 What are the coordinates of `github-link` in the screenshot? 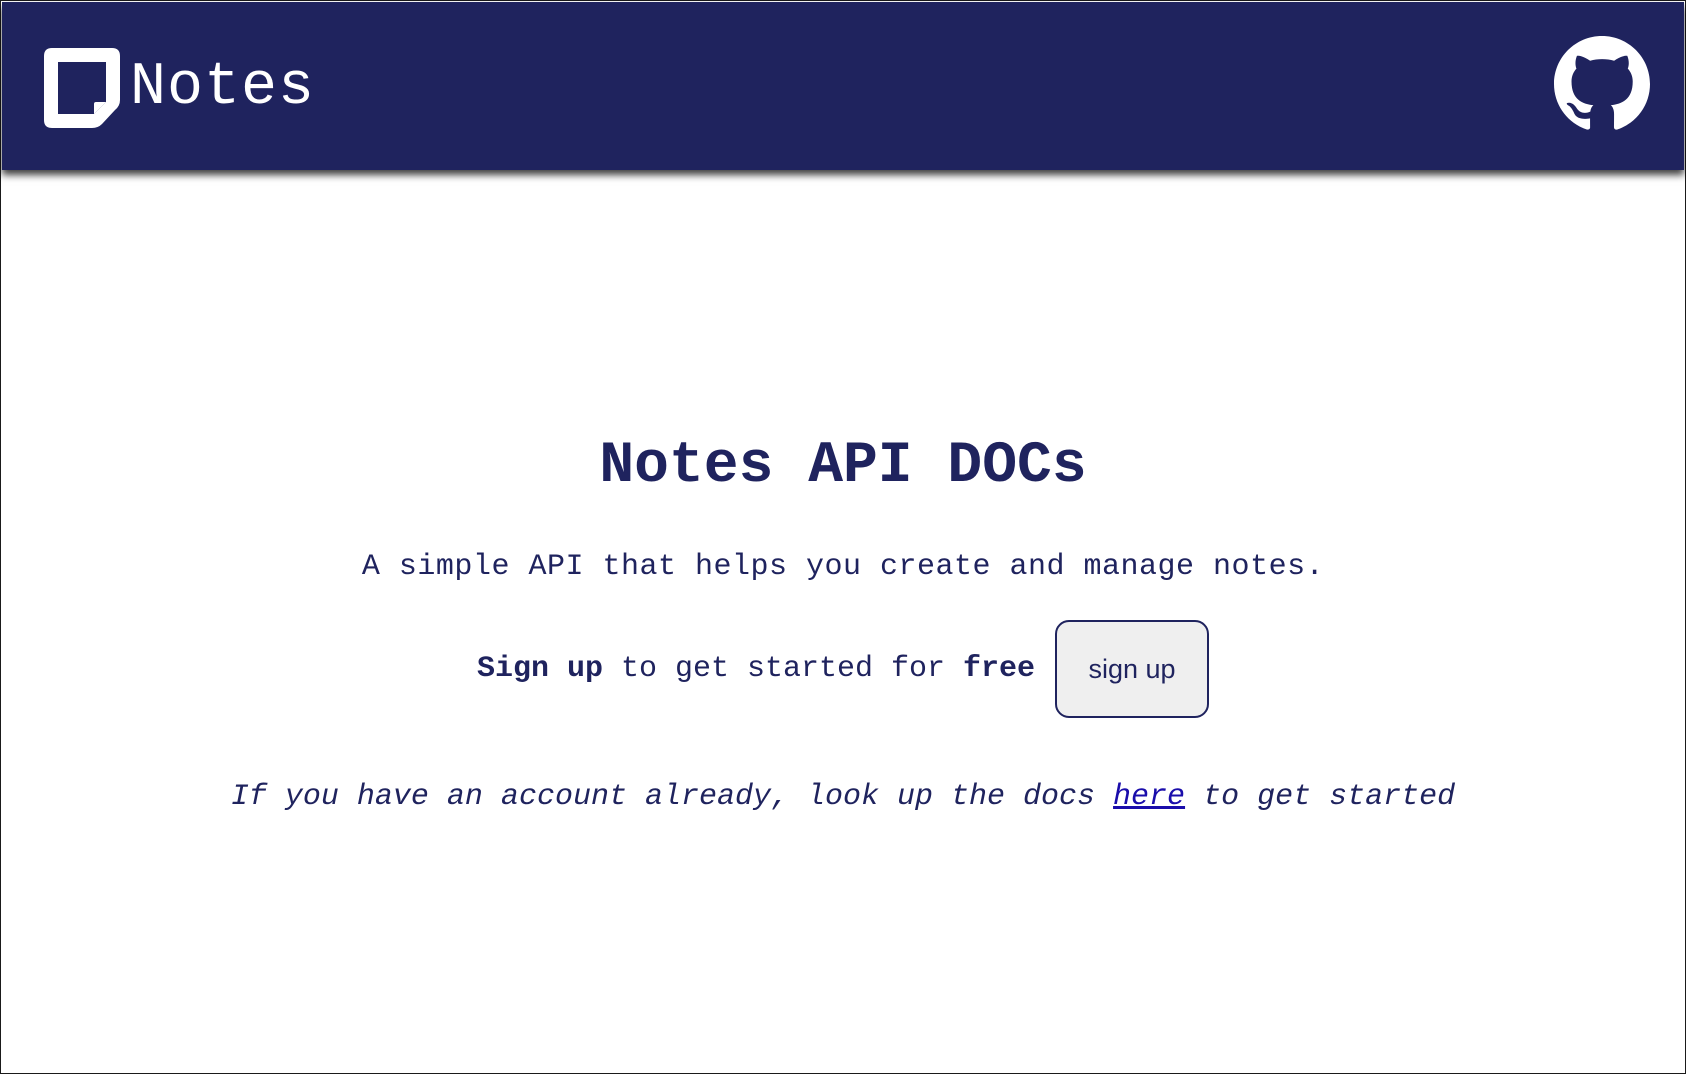 It's located at (1602, 84).